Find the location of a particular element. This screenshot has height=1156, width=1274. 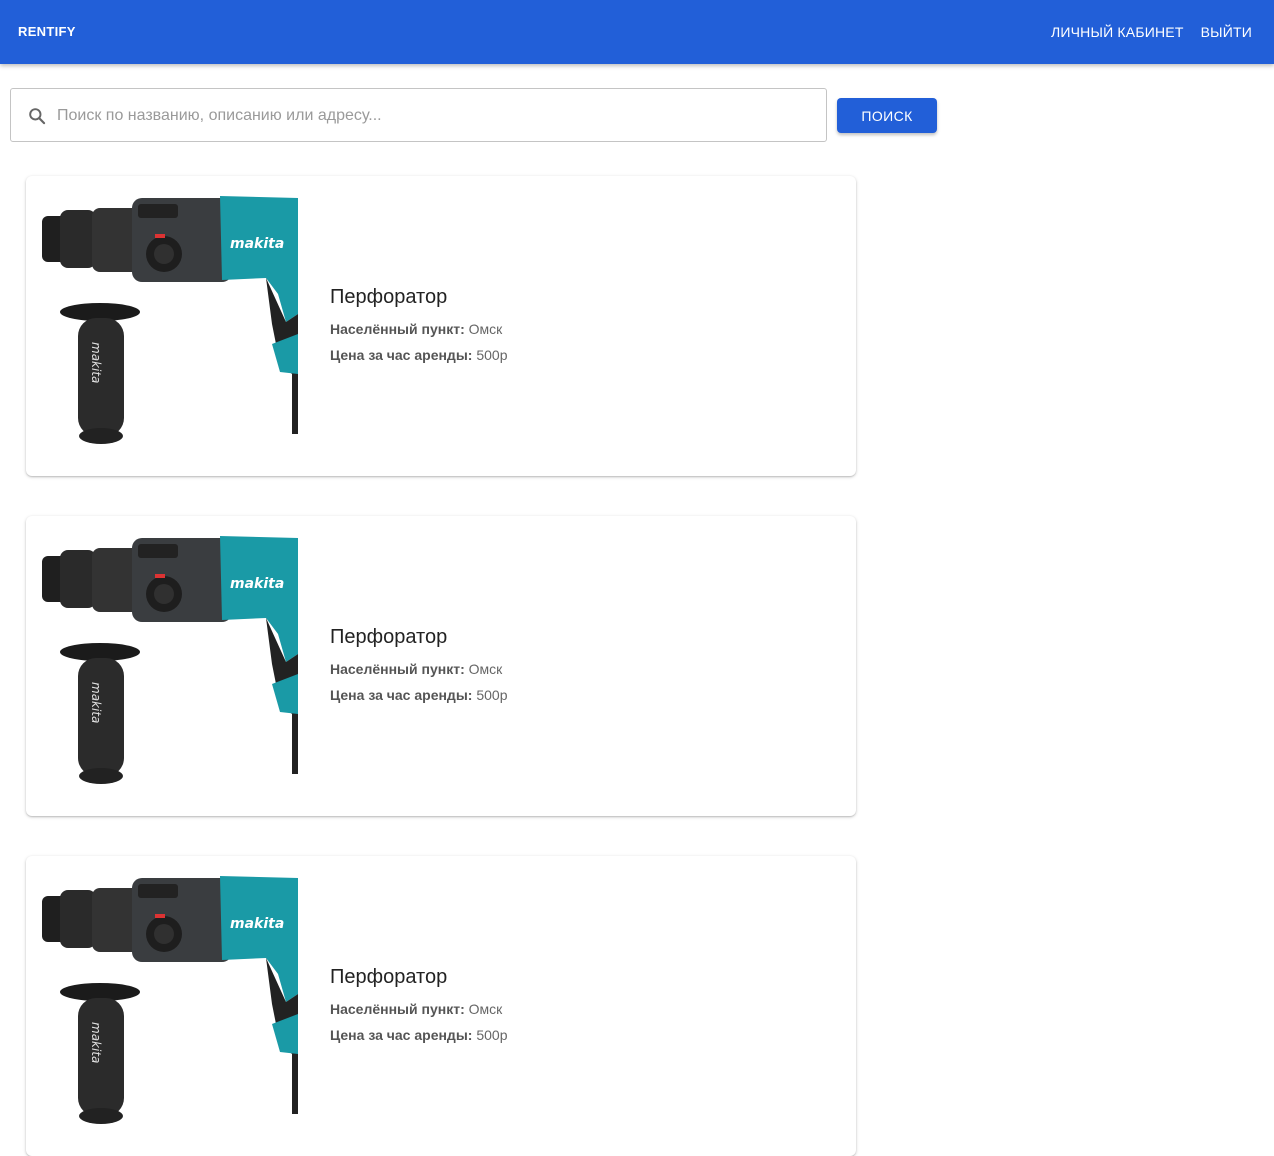

nav-account-link: ЛИЧНЫЙ КАБИНЕТ is located at coordinates (1117, 32).